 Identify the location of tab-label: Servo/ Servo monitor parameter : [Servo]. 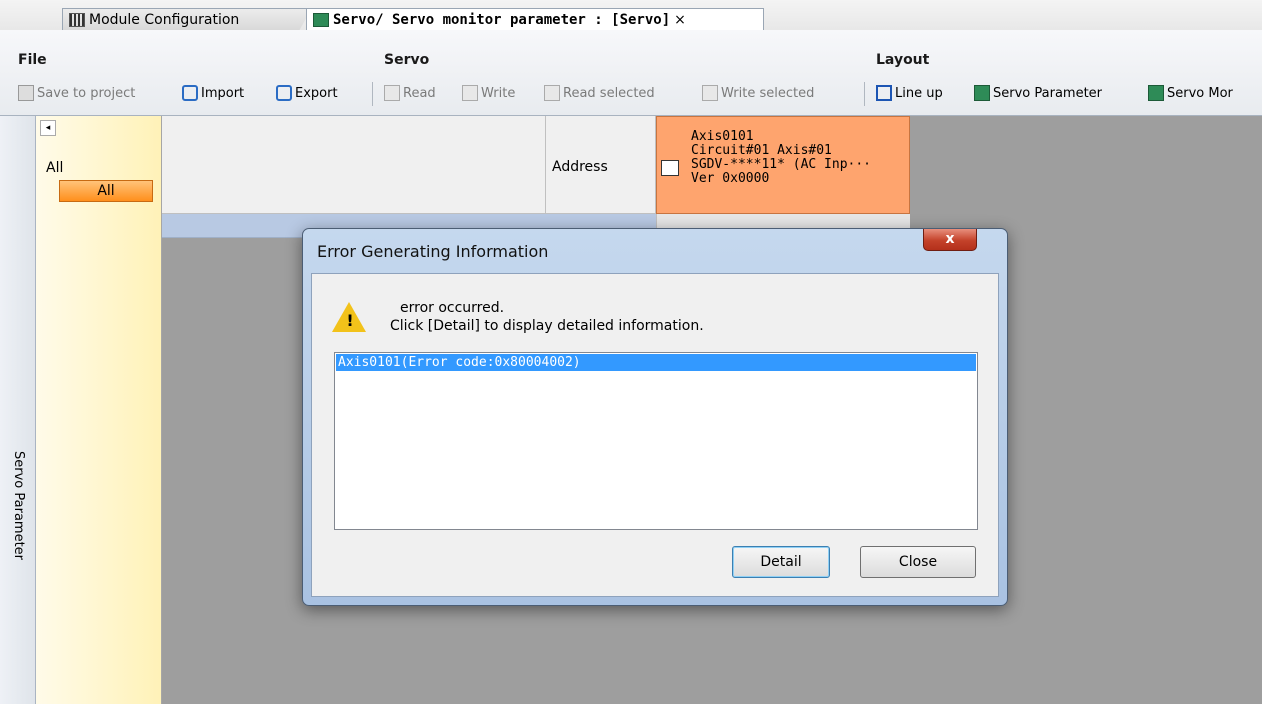
(502, 19).